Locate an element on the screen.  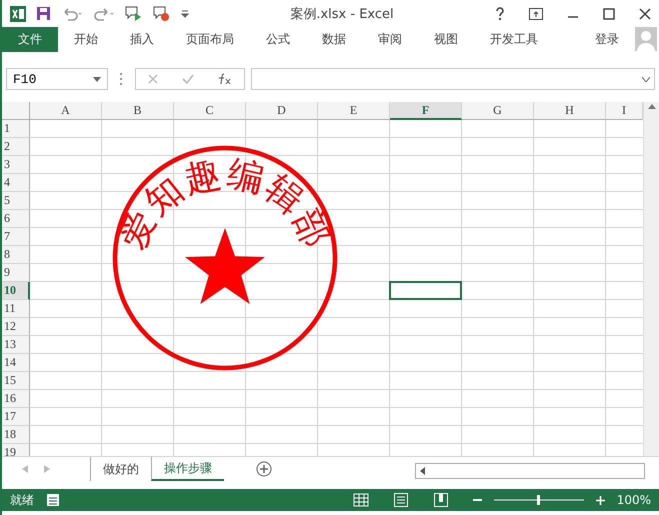
check-icon is located at coordinates (188, 79).